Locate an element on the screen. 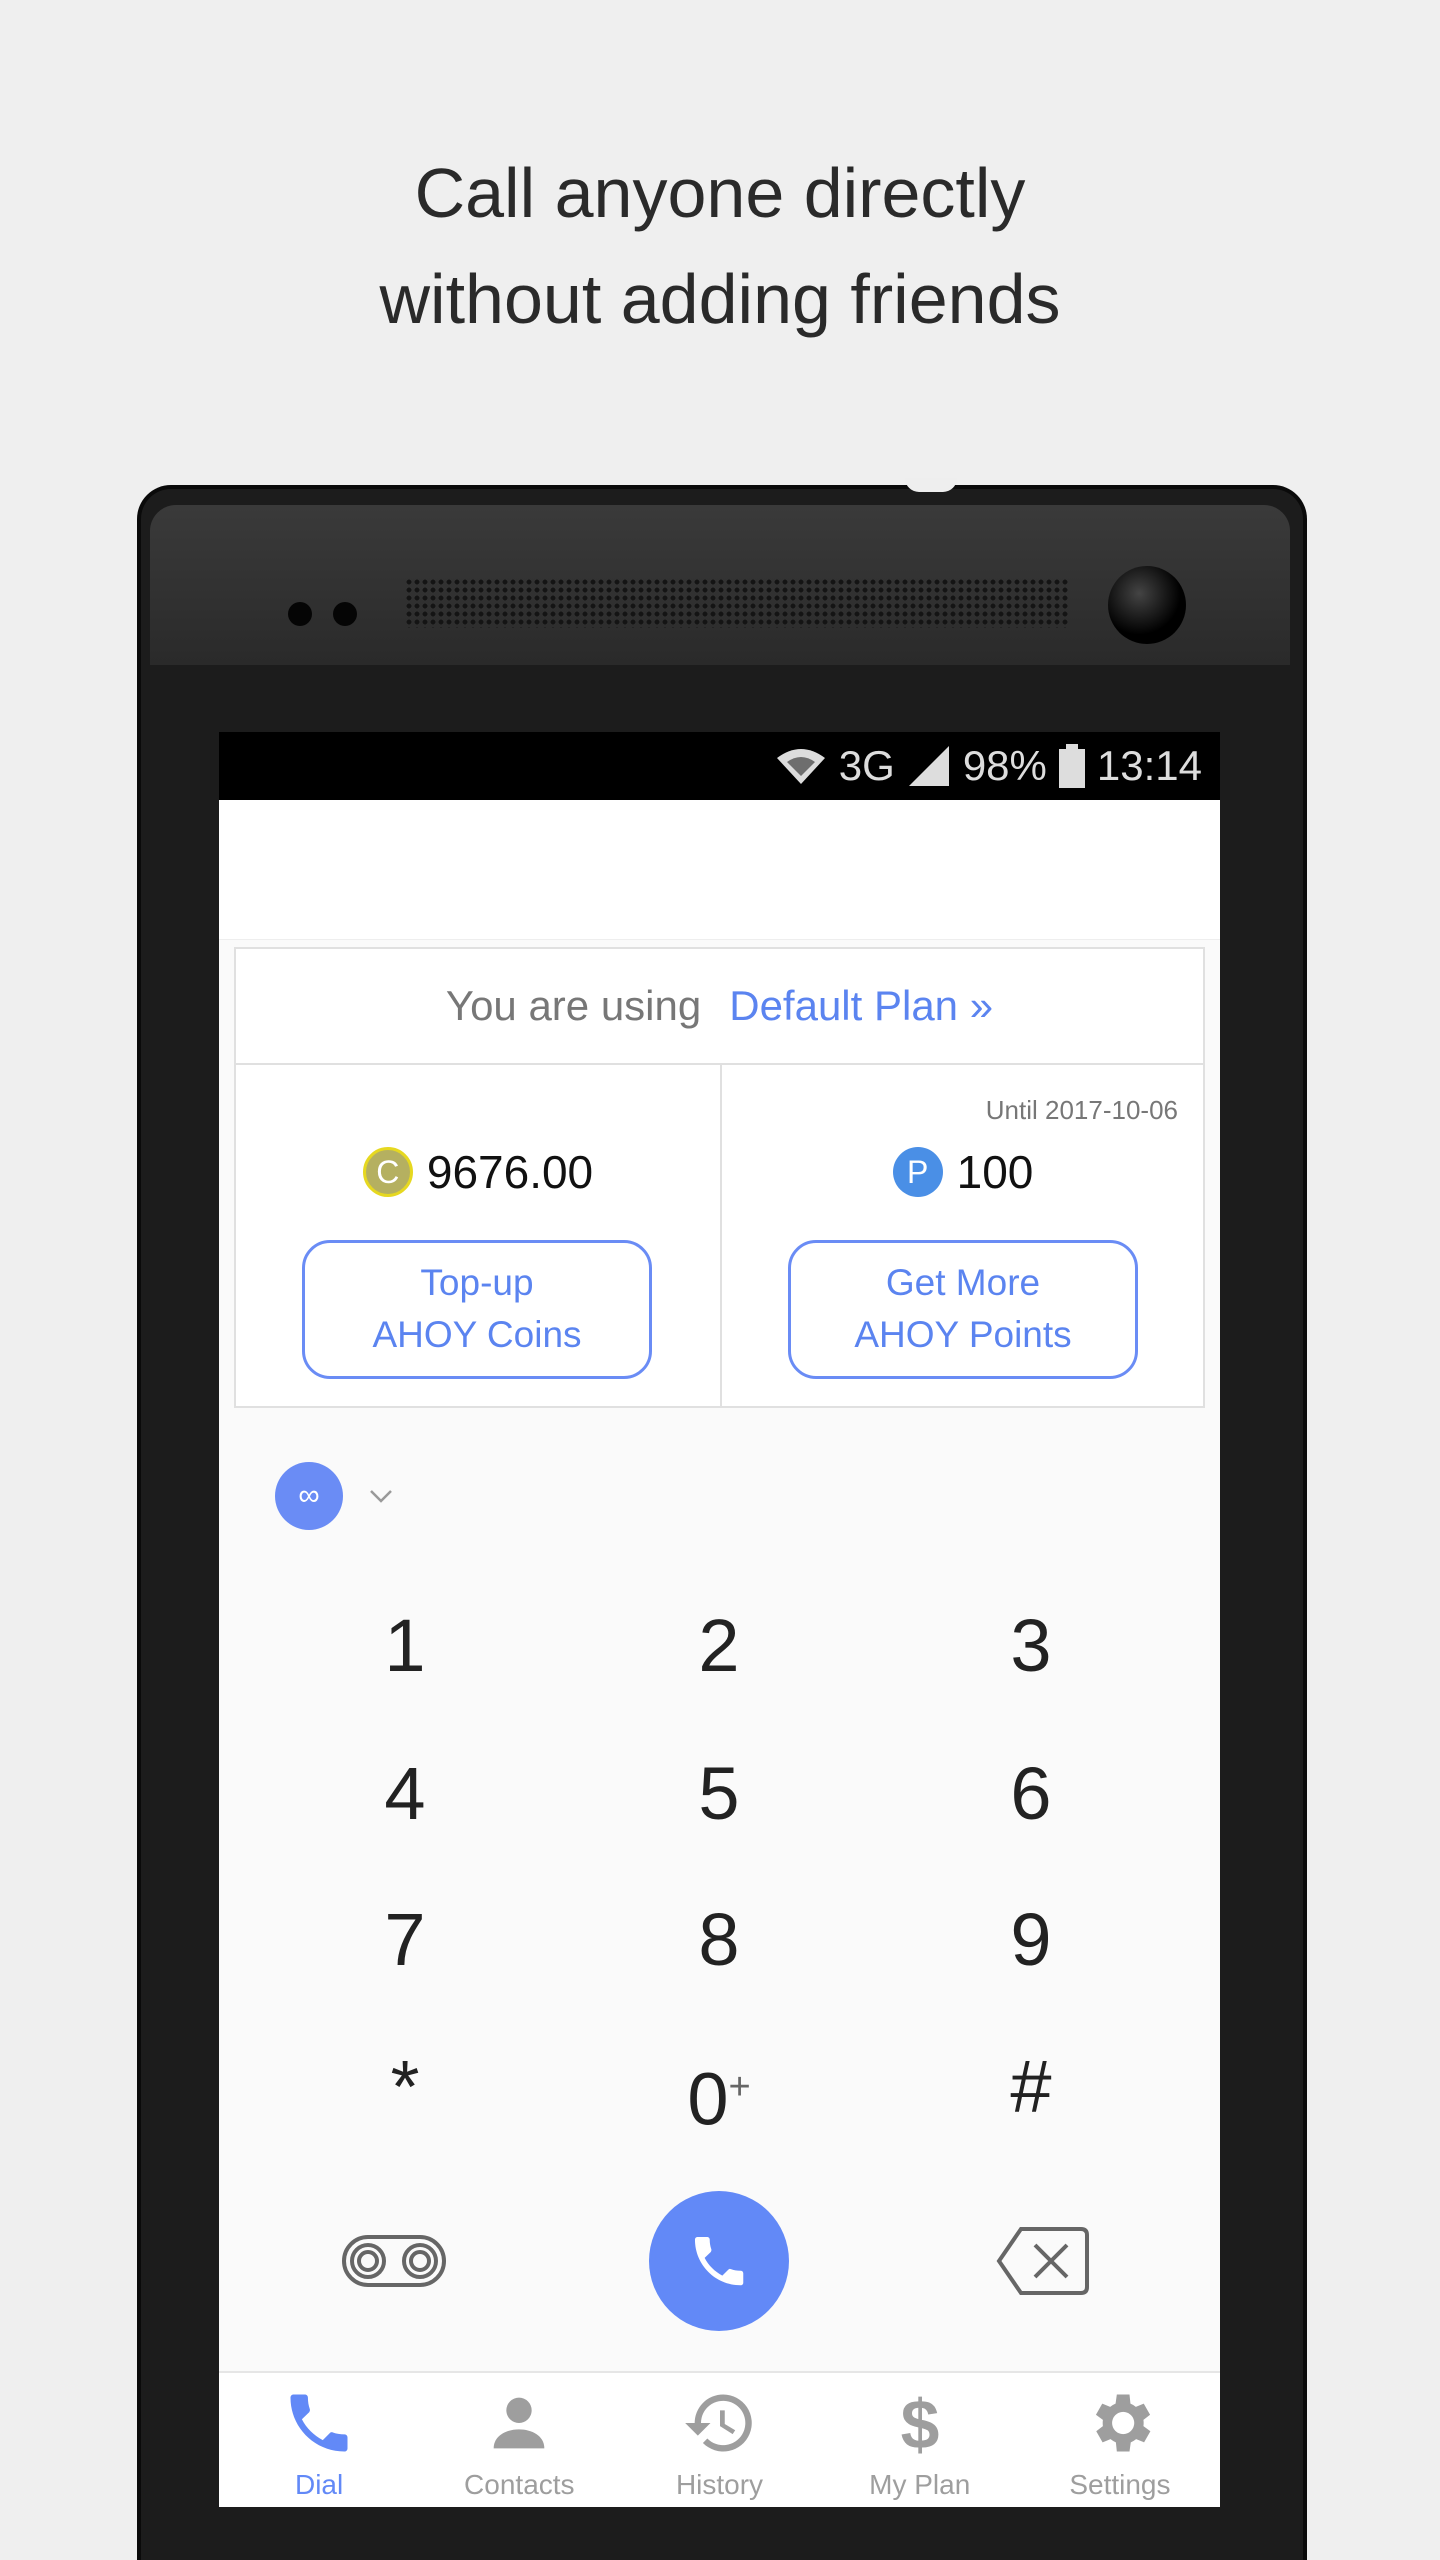 Image resolution: width=1440 pixels, height=2560 pixels. key-5: 5 is located at coordinates (719, 1794).